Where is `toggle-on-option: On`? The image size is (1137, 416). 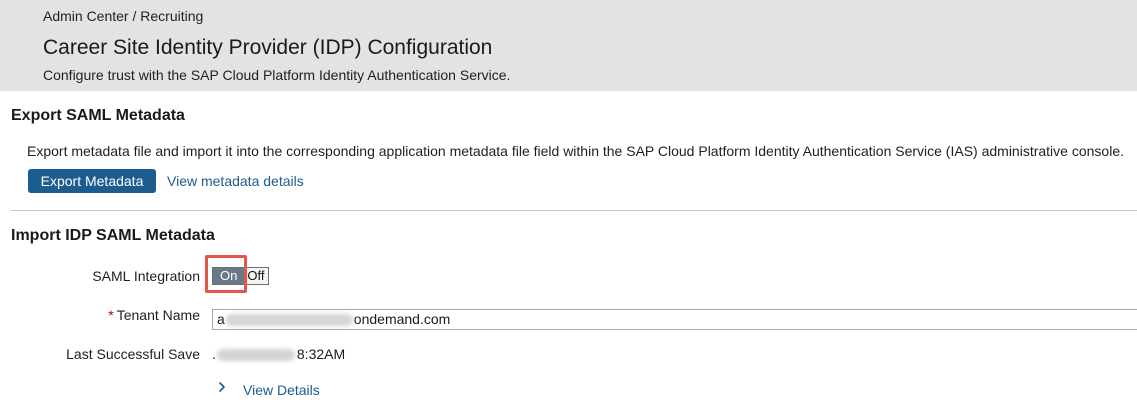
toggle-on-option: On is located at coordinates (229, 276).